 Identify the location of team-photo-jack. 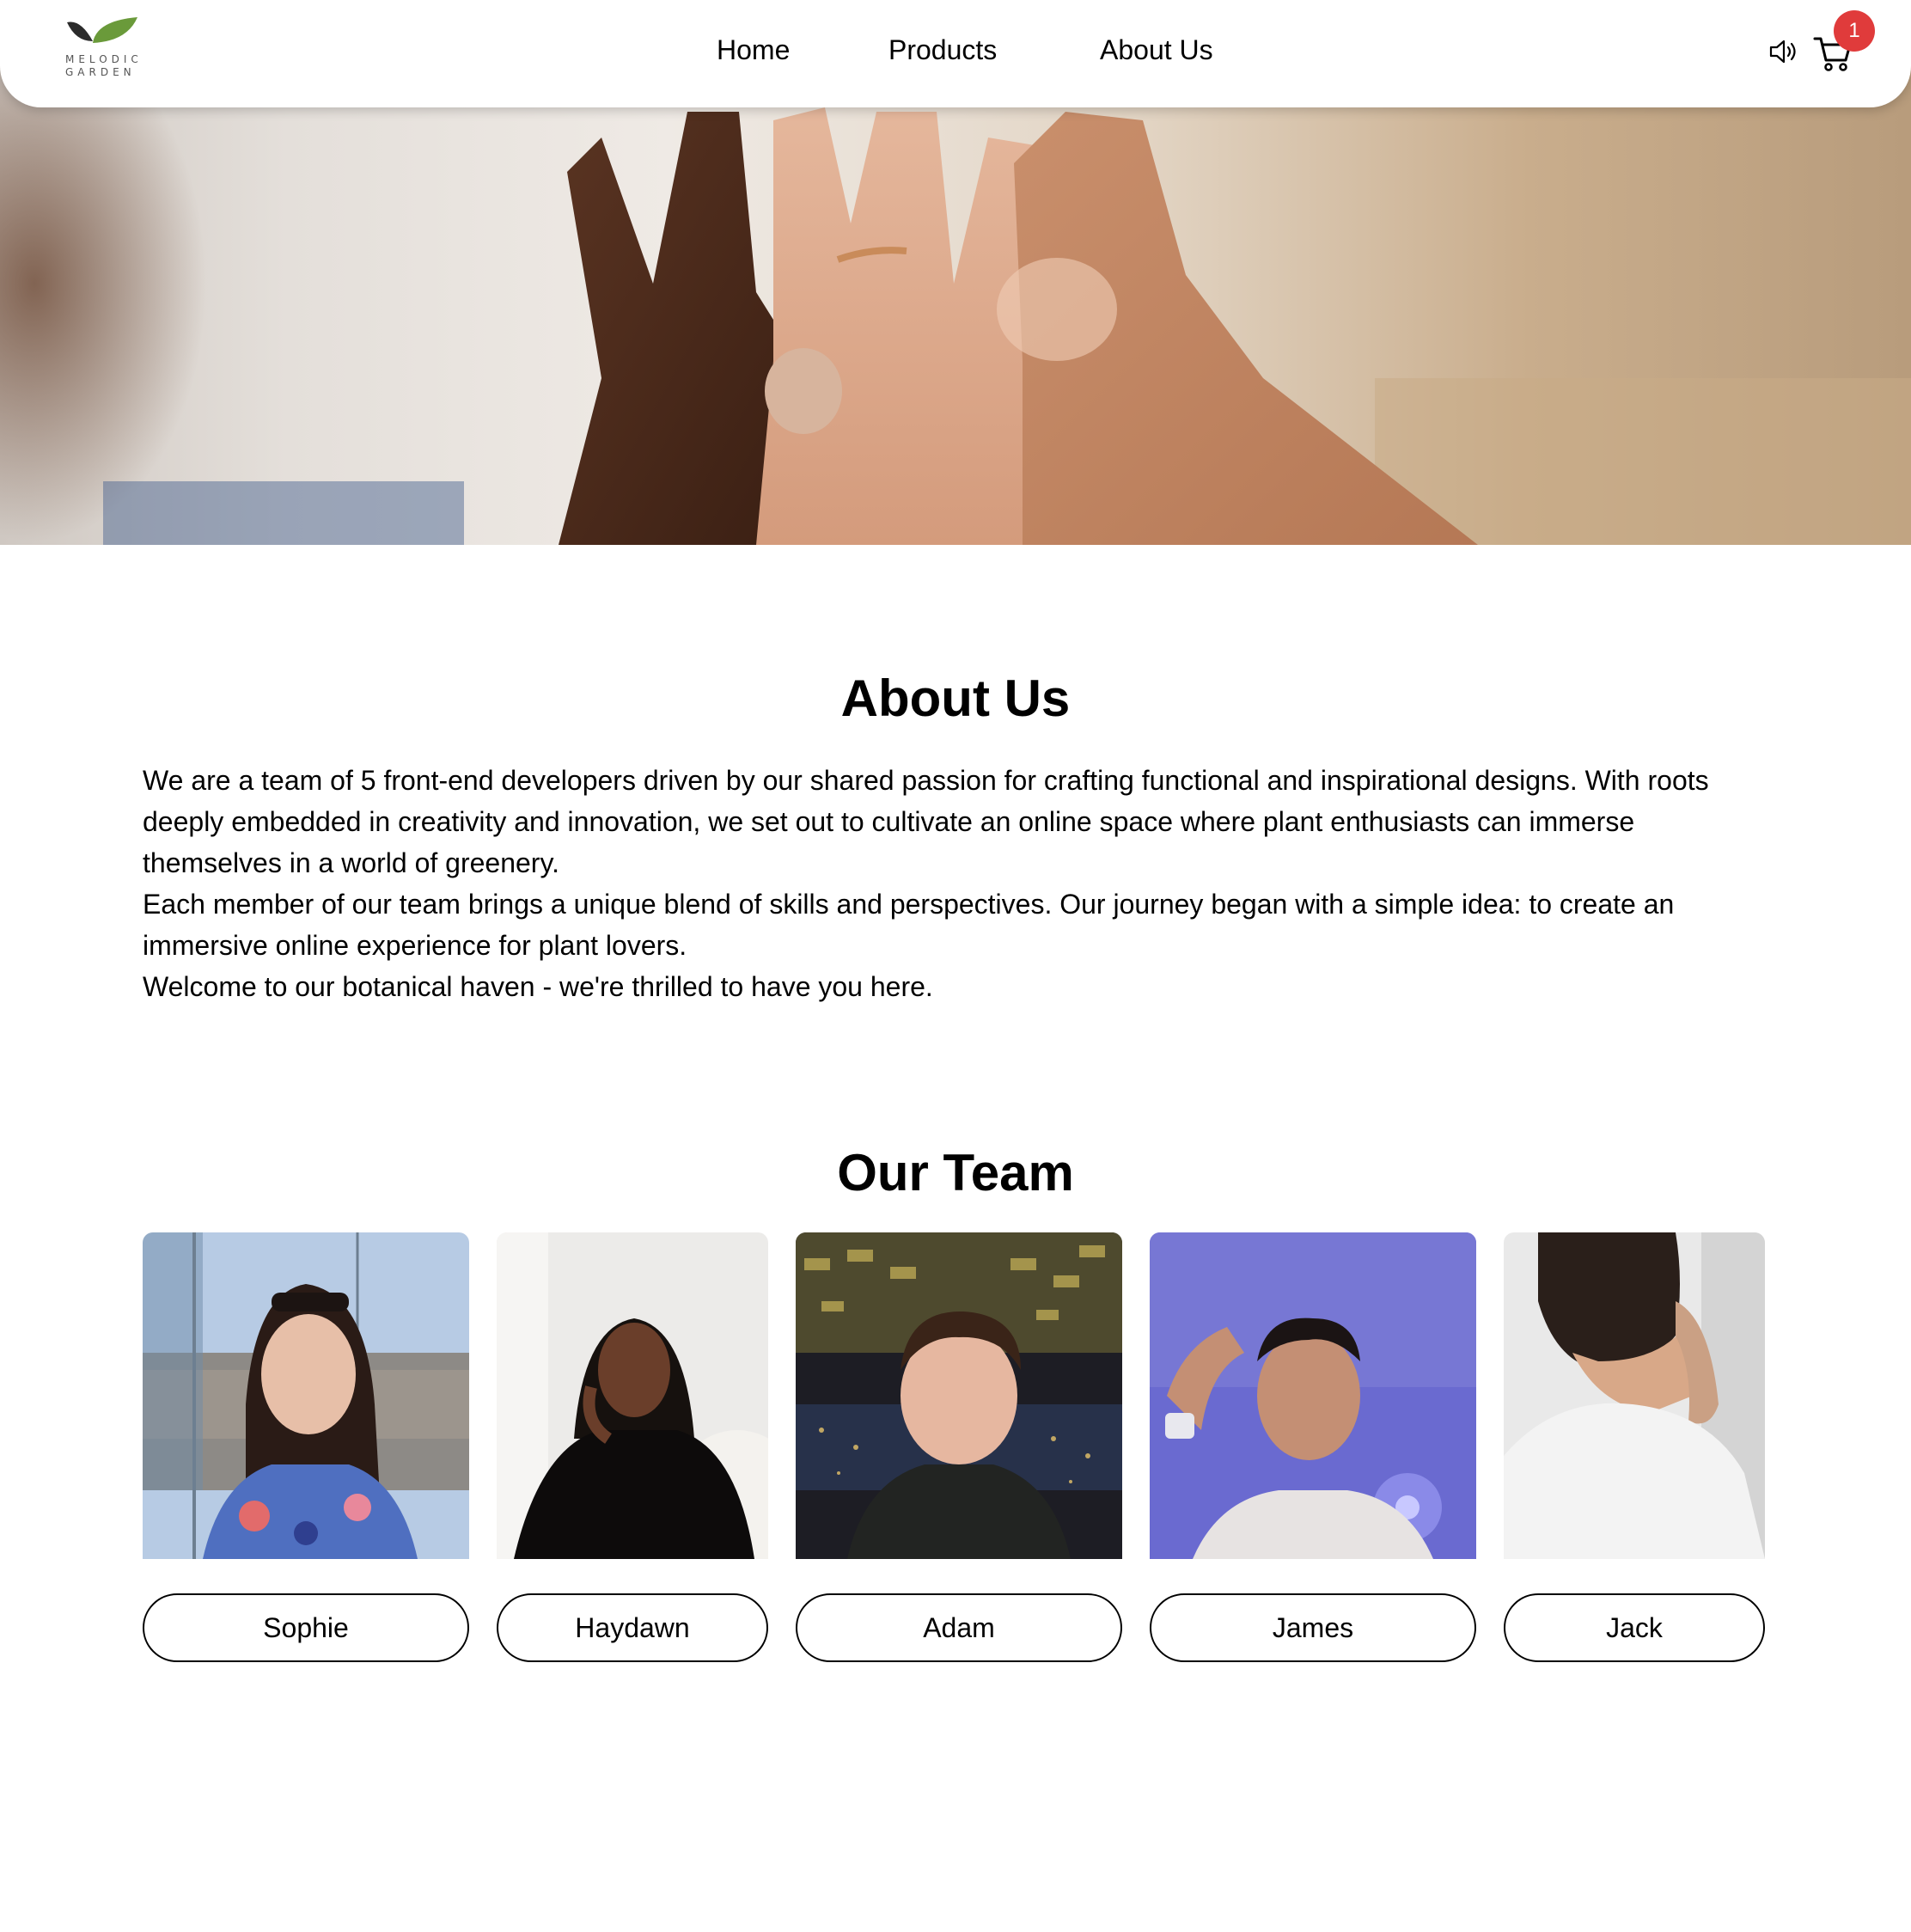
(1634, 1395).